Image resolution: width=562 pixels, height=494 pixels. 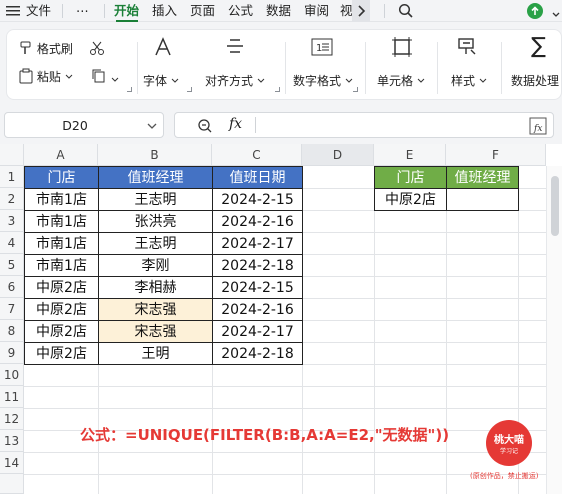 I want to click on cell-b9: 王明, so click(x=155, y=353).